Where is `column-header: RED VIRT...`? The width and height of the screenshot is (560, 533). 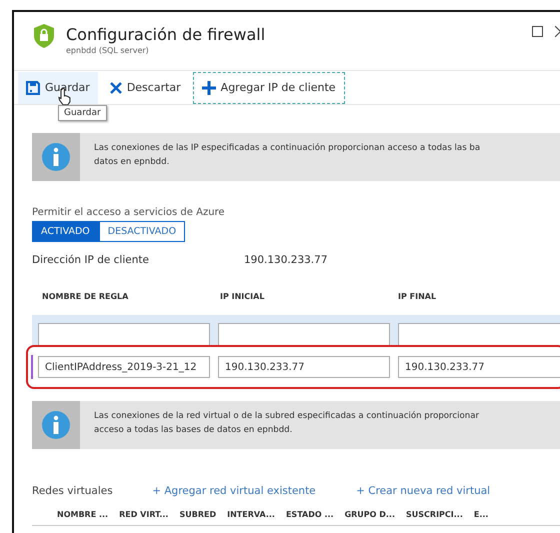 column-header: RED VIRT... is located at coordinates (143, 514).